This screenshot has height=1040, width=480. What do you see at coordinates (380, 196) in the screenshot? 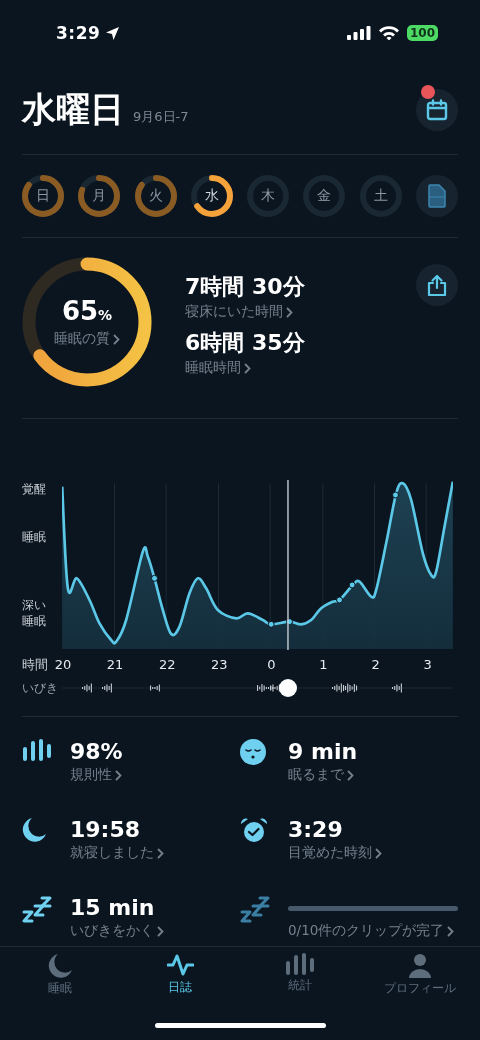
I see `day-button: 土` at bounding box center [380, 196].